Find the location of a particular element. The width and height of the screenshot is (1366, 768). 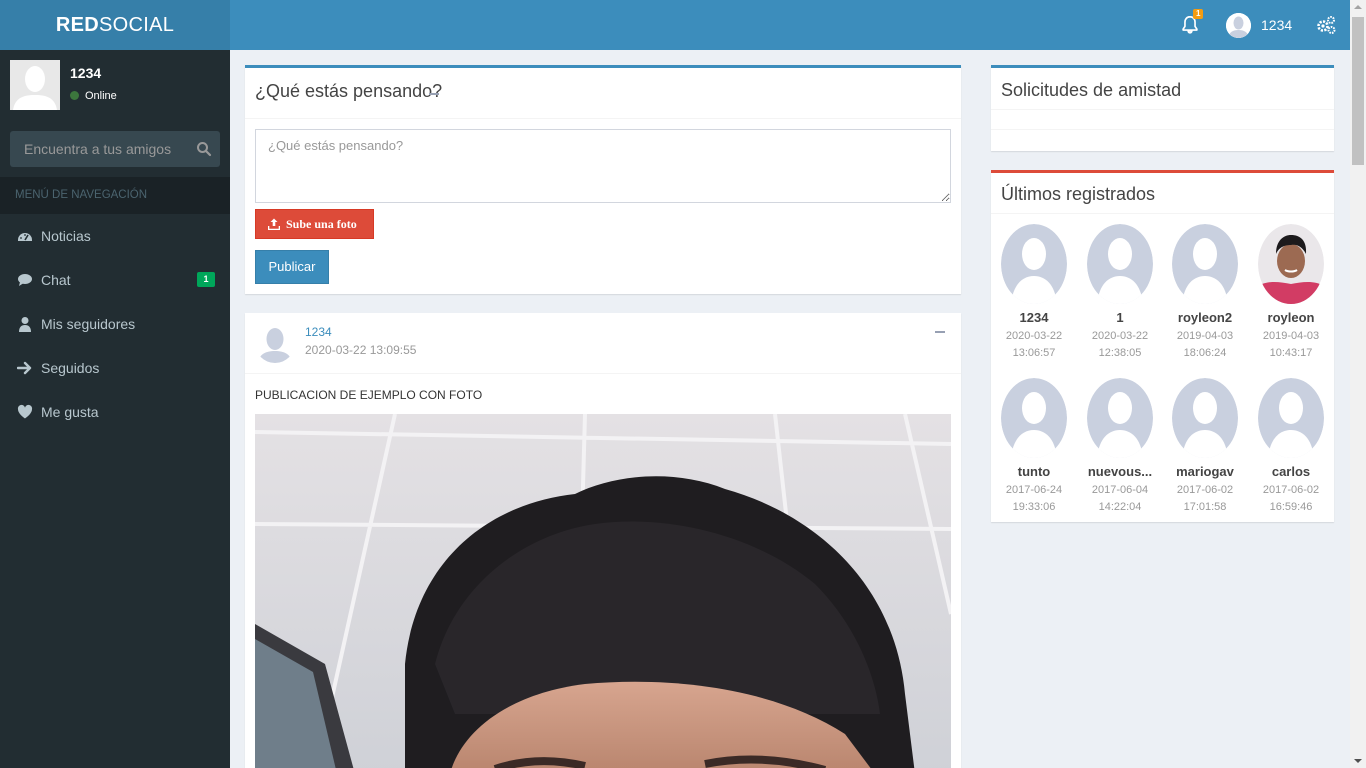

sidebar-item-label: Noticias is located at coordinates (66, 236).